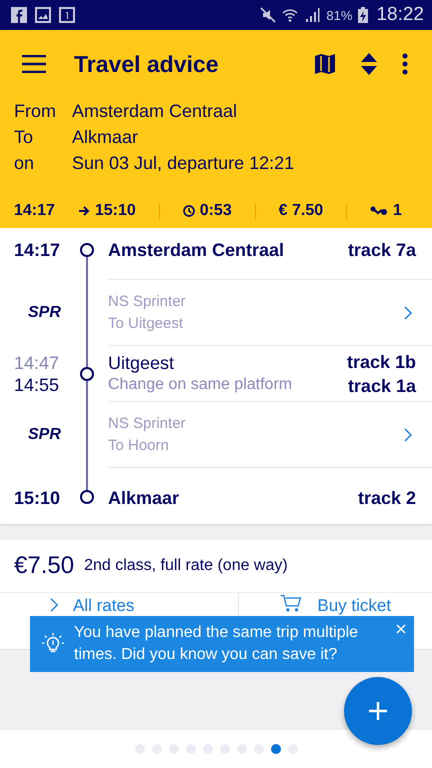 The image size is (432, 768). What do you see at coordinates (147, 64) in the screenshot?
I see `screen-title: Travel advice` at bounding box center [147, 64].